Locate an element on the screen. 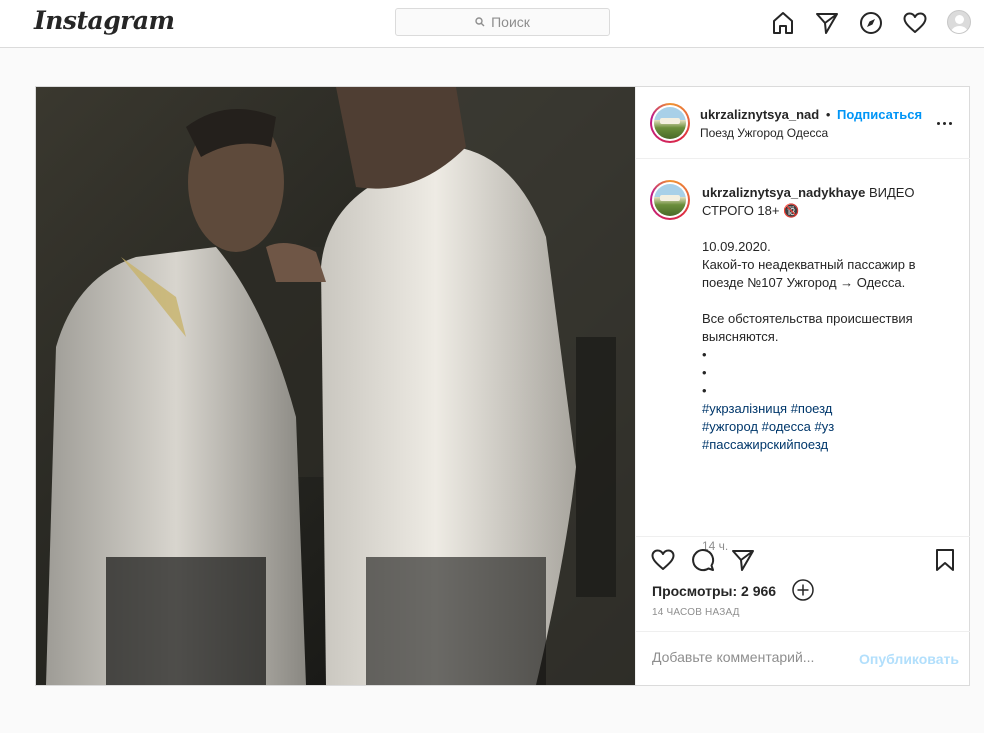  publish-button: Опубликовать is located at coordinates (909, 659).